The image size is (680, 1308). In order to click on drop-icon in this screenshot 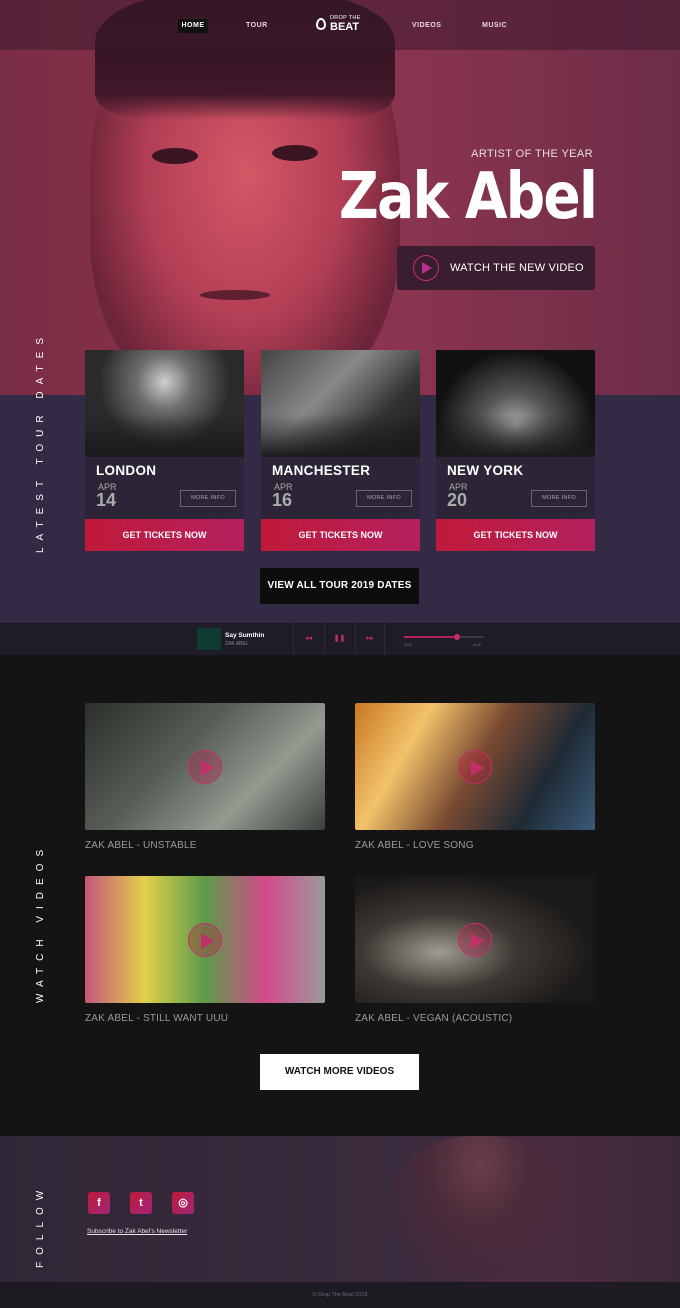, I will do `click(321, 24)`.